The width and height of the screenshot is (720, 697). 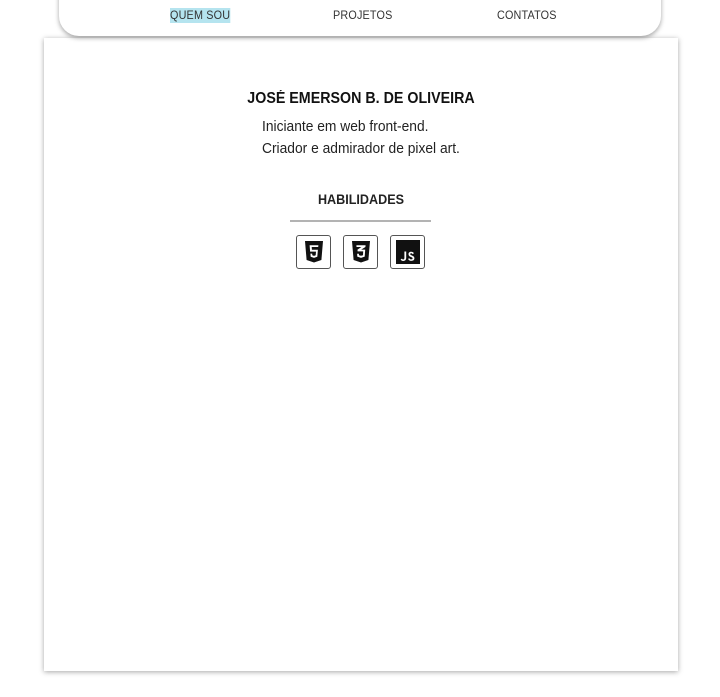 I want to click on javascript-icon, so click(x=407, y=252).